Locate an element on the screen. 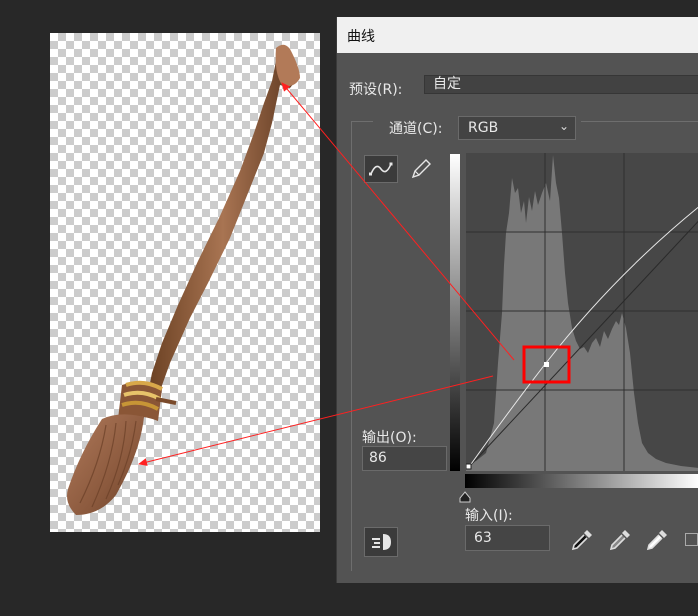 Image resolution: width=698 pixels, height=616 pixels. dialog-title-bar: 曲线 is located at coordinates (517, 35).